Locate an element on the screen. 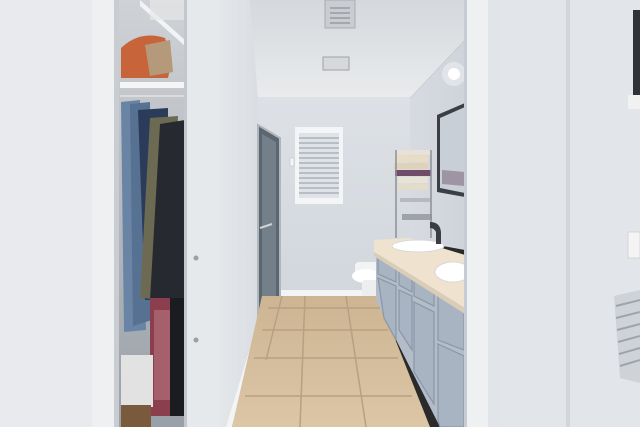 This screenshot has width=640, height=427. wall-light-glow is located at coordinates (454, 74).